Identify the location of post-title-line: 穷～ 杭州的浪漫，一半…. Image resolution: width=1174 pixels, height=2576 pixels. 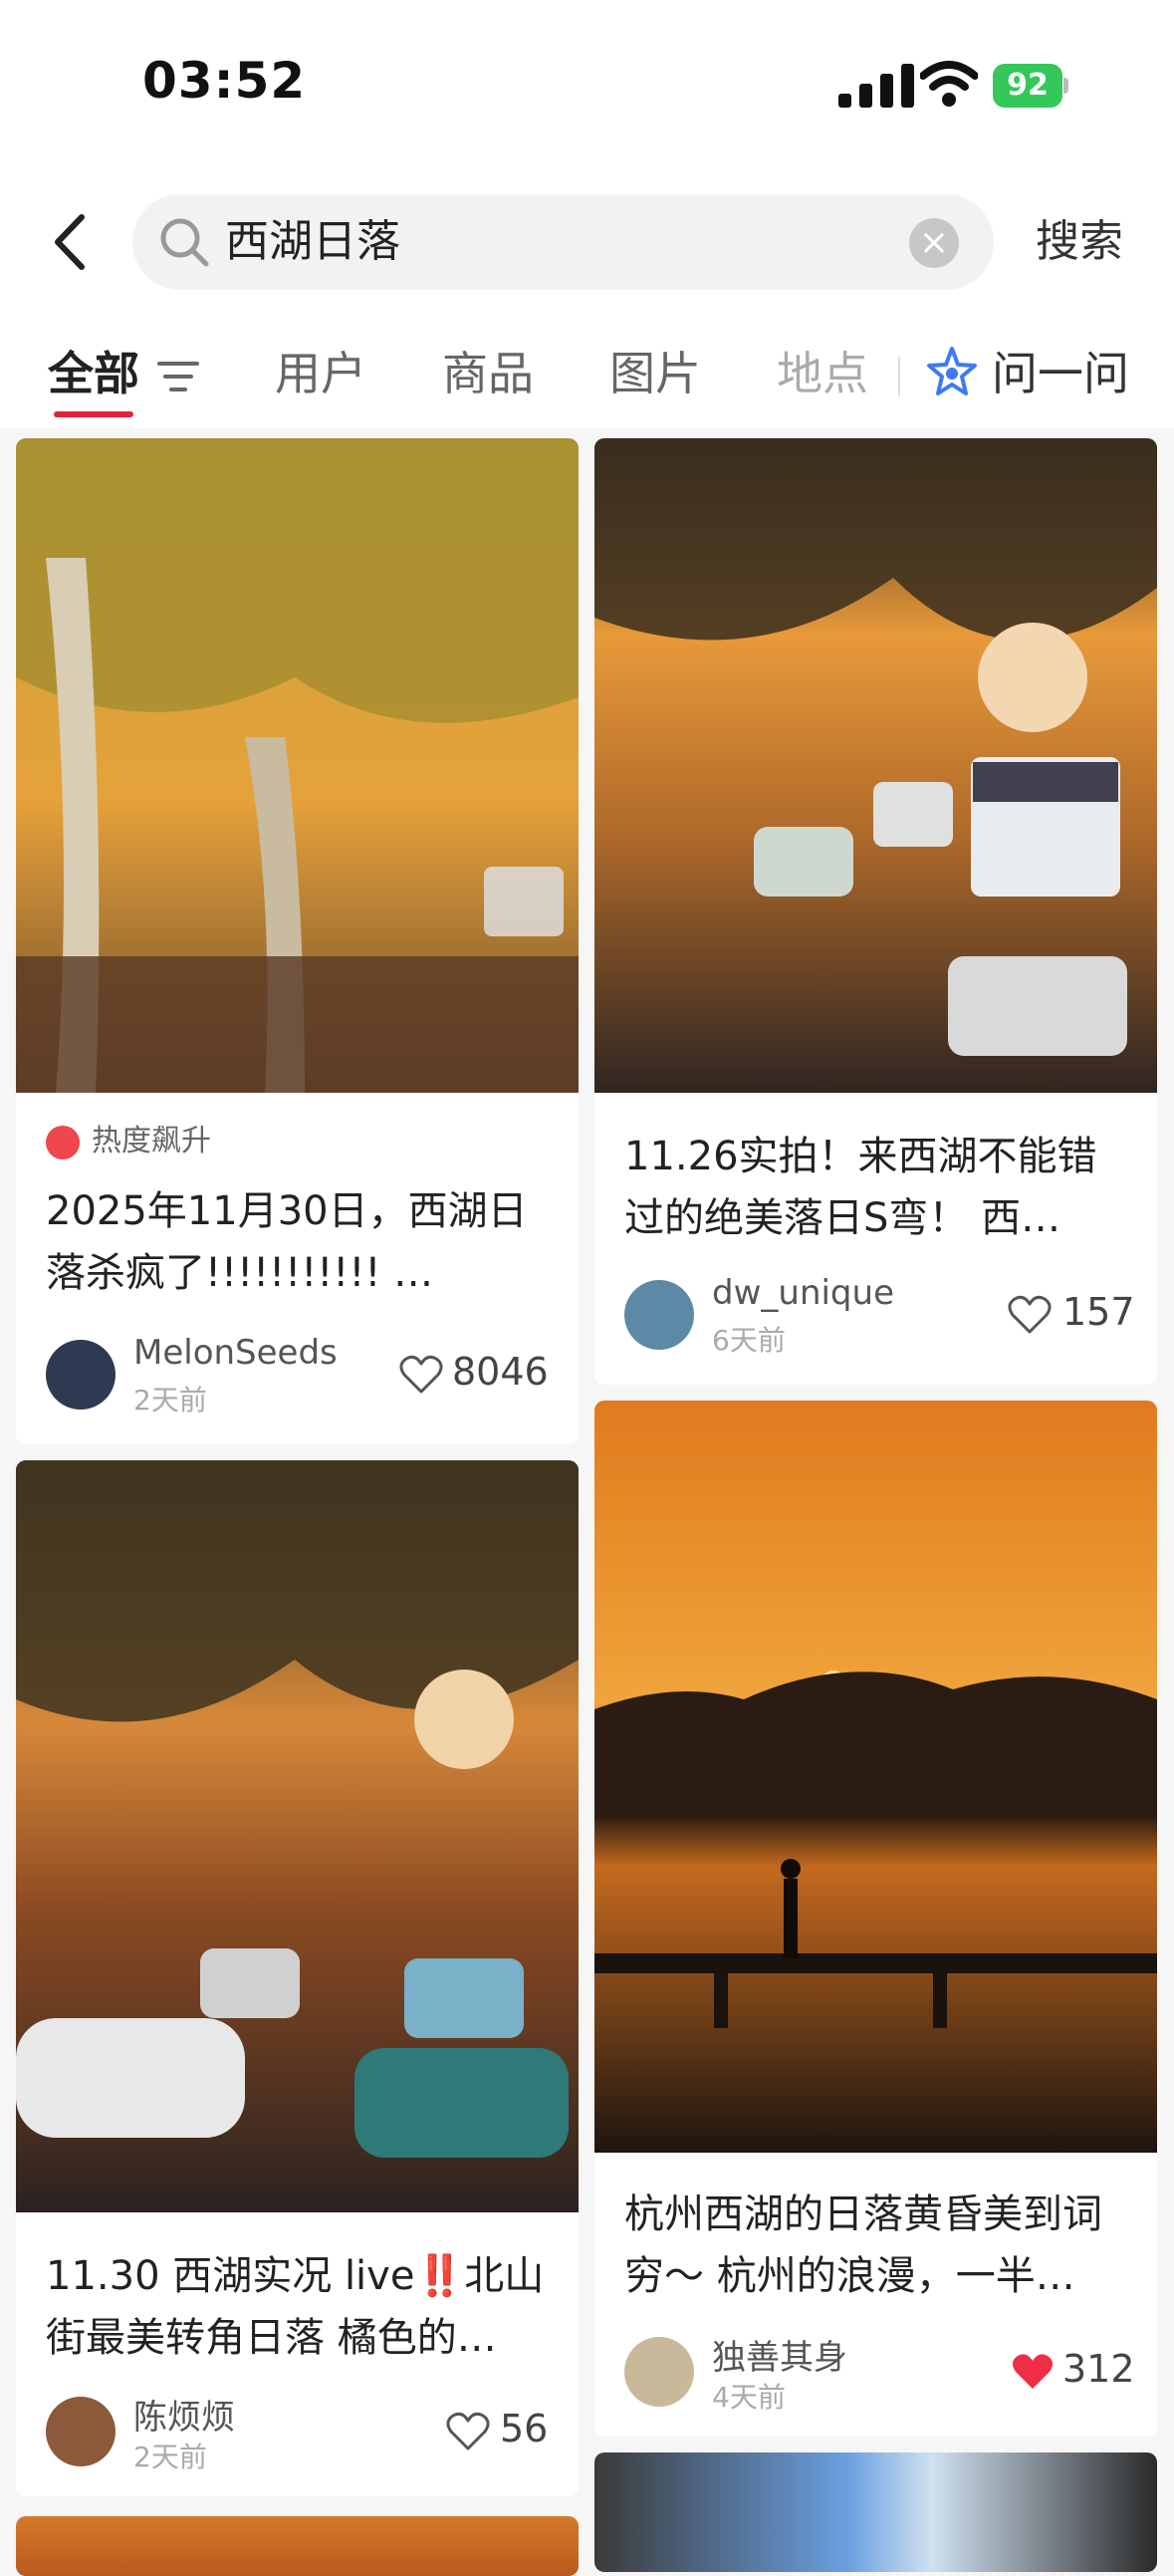
(849, 2276).